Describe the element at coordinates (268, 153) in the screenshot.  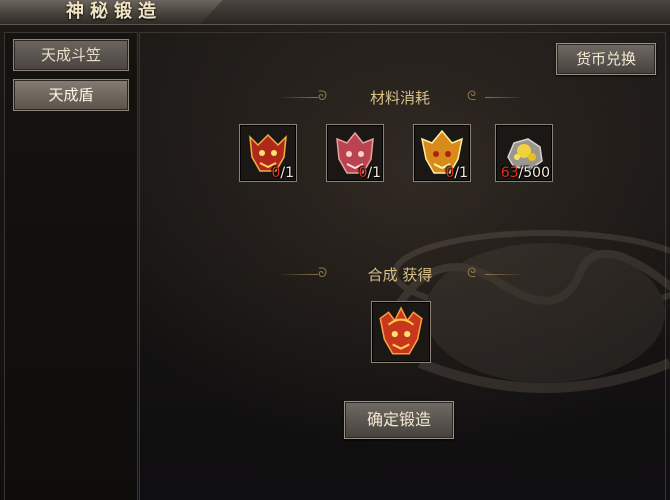
I see `material-slot-red-demon-helmet: 0/1` at that location.